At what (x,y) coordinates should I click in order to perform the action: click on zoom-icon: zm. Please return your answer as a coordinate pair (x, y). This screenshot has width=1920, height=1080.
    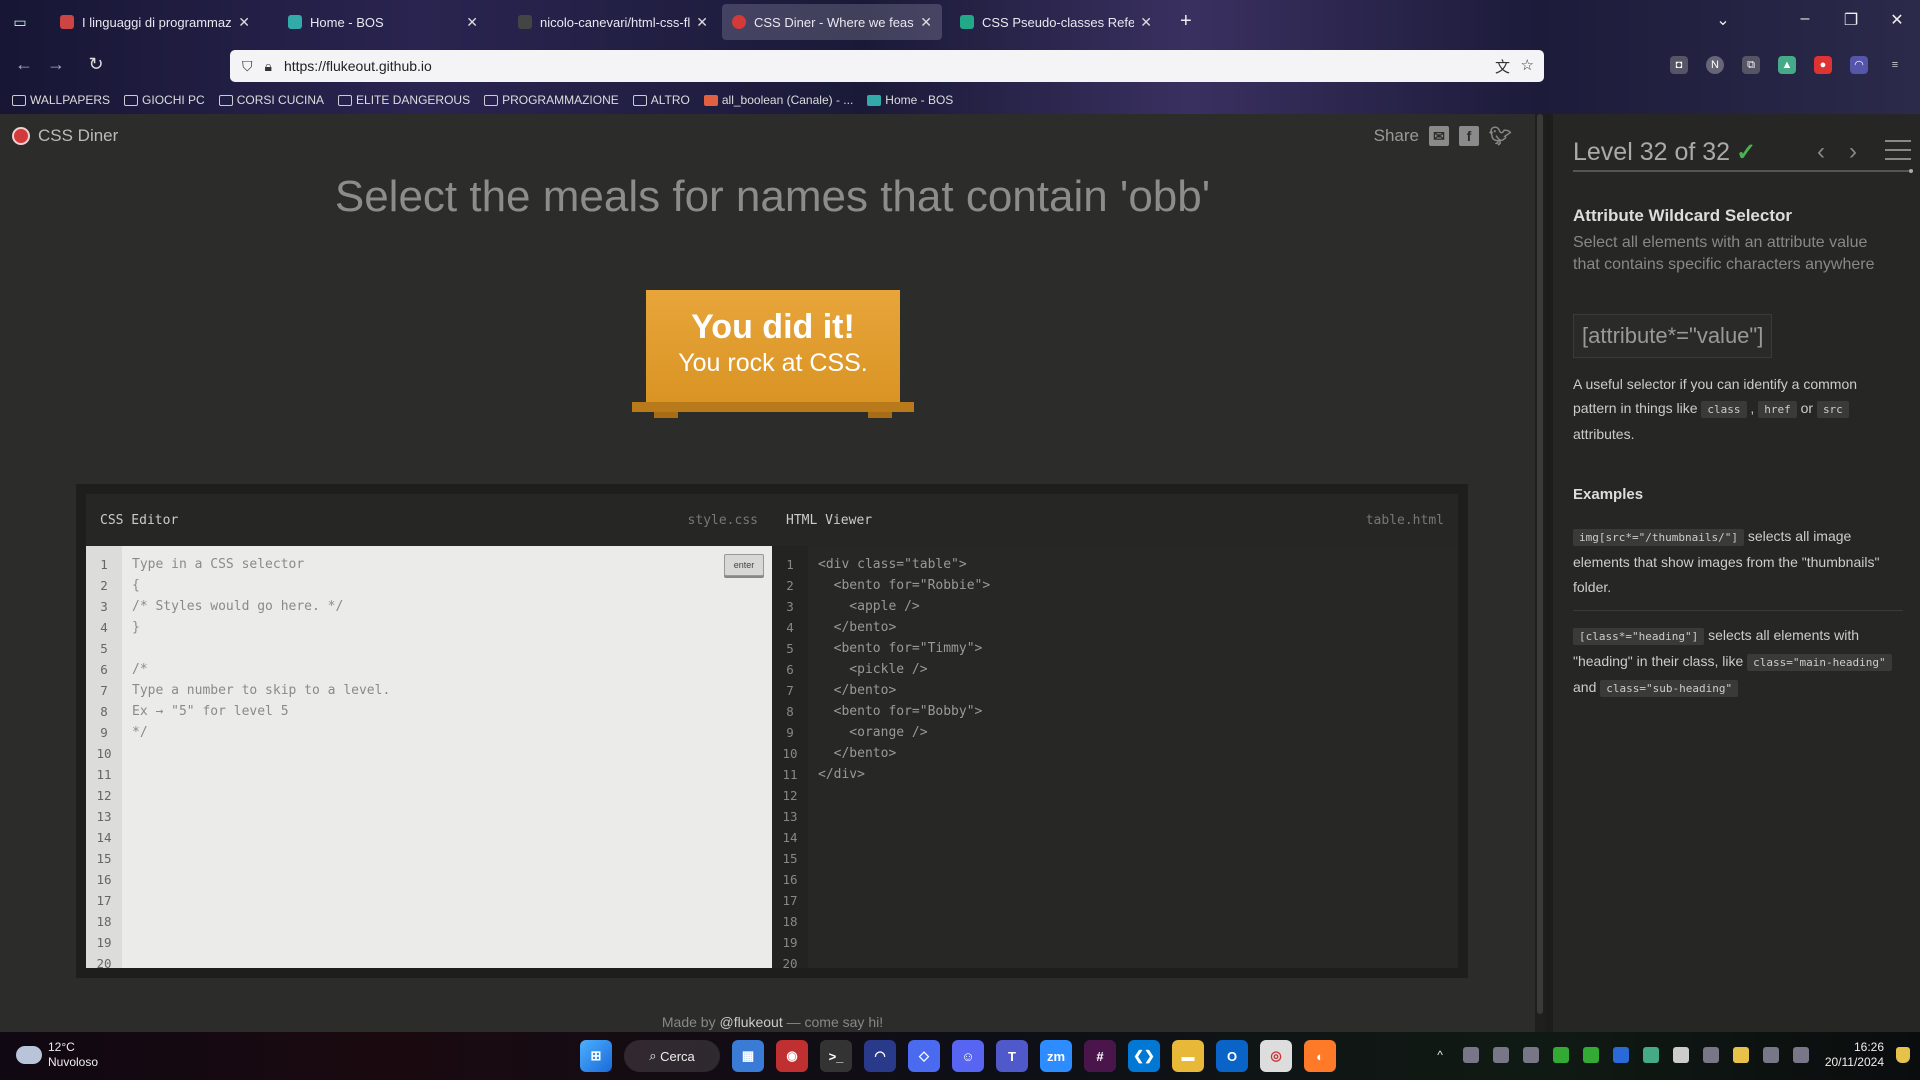
    Looking at the image, I should click on (1056, 1056).